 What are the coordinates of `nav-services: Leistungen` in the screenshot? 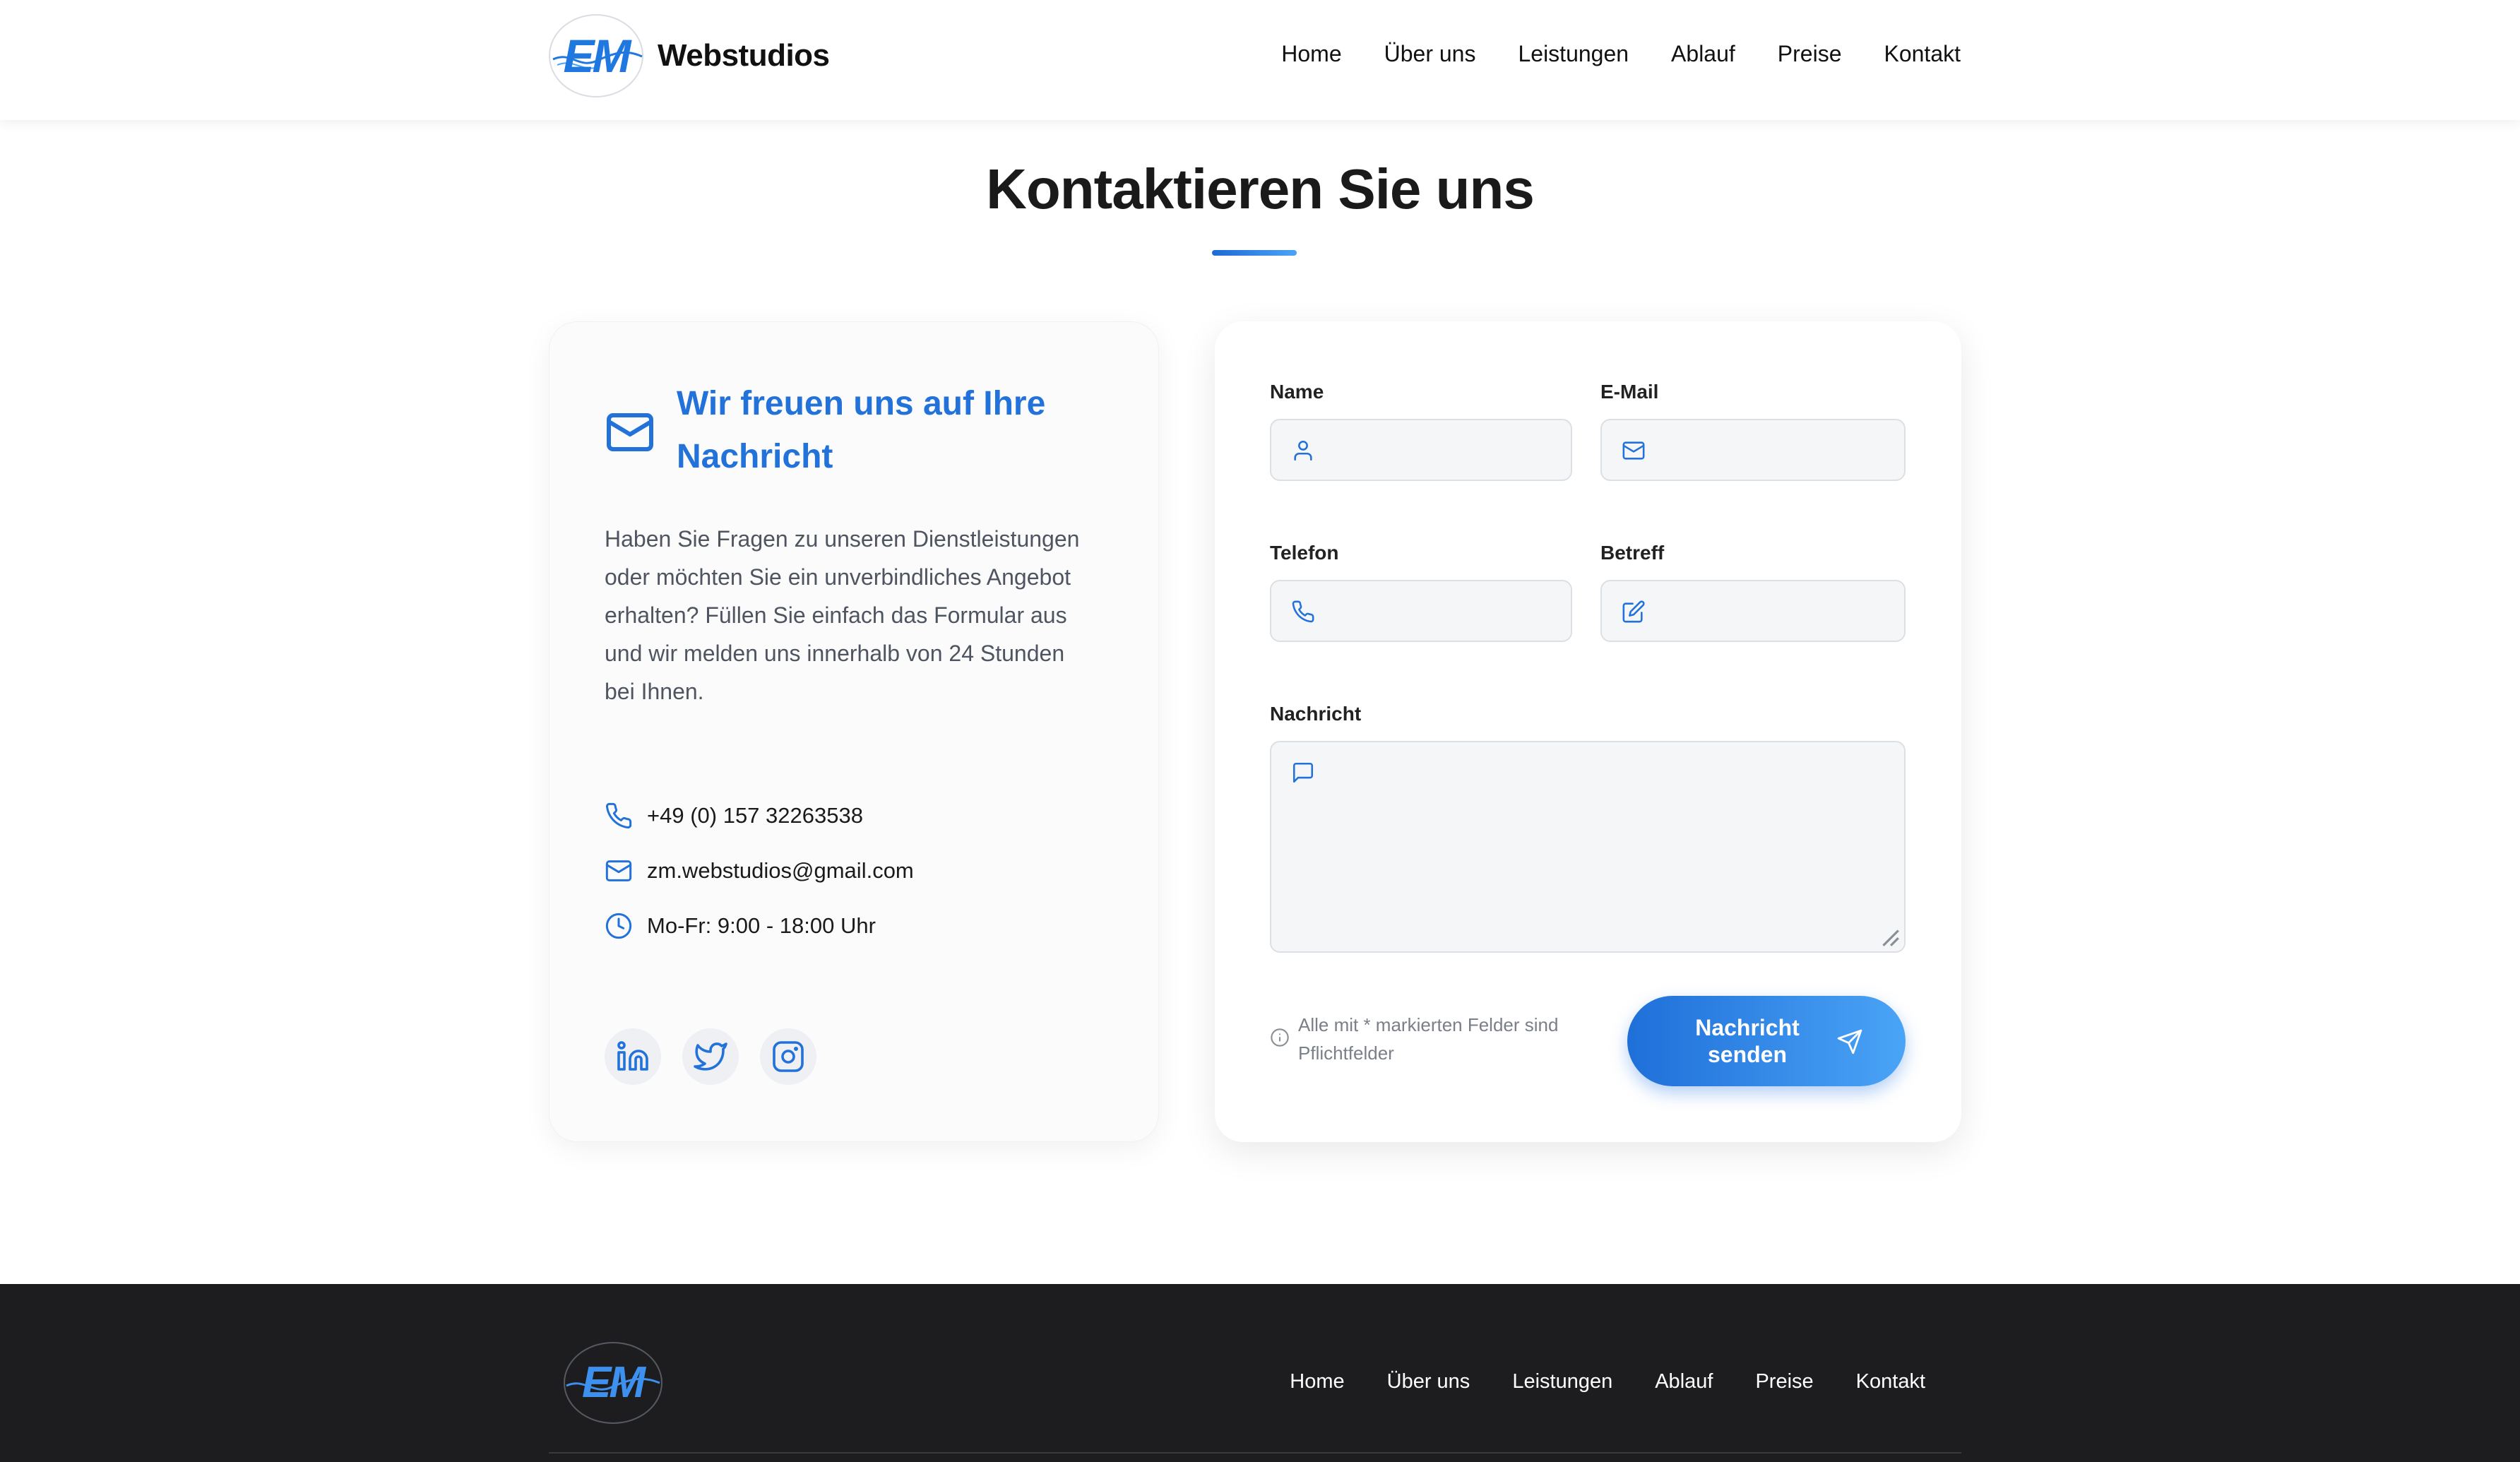 It's located at (1573, 54).